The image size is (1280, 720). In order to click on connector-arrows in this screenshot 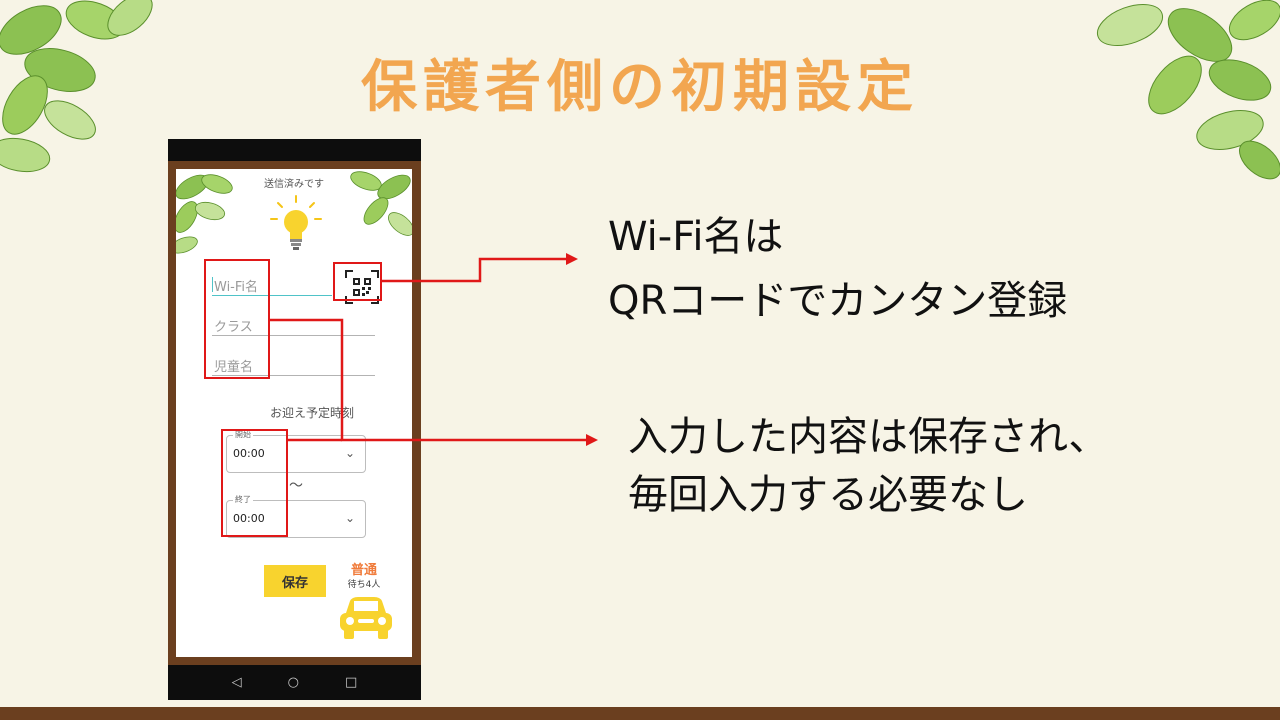, I will do `click(434, 349)`.